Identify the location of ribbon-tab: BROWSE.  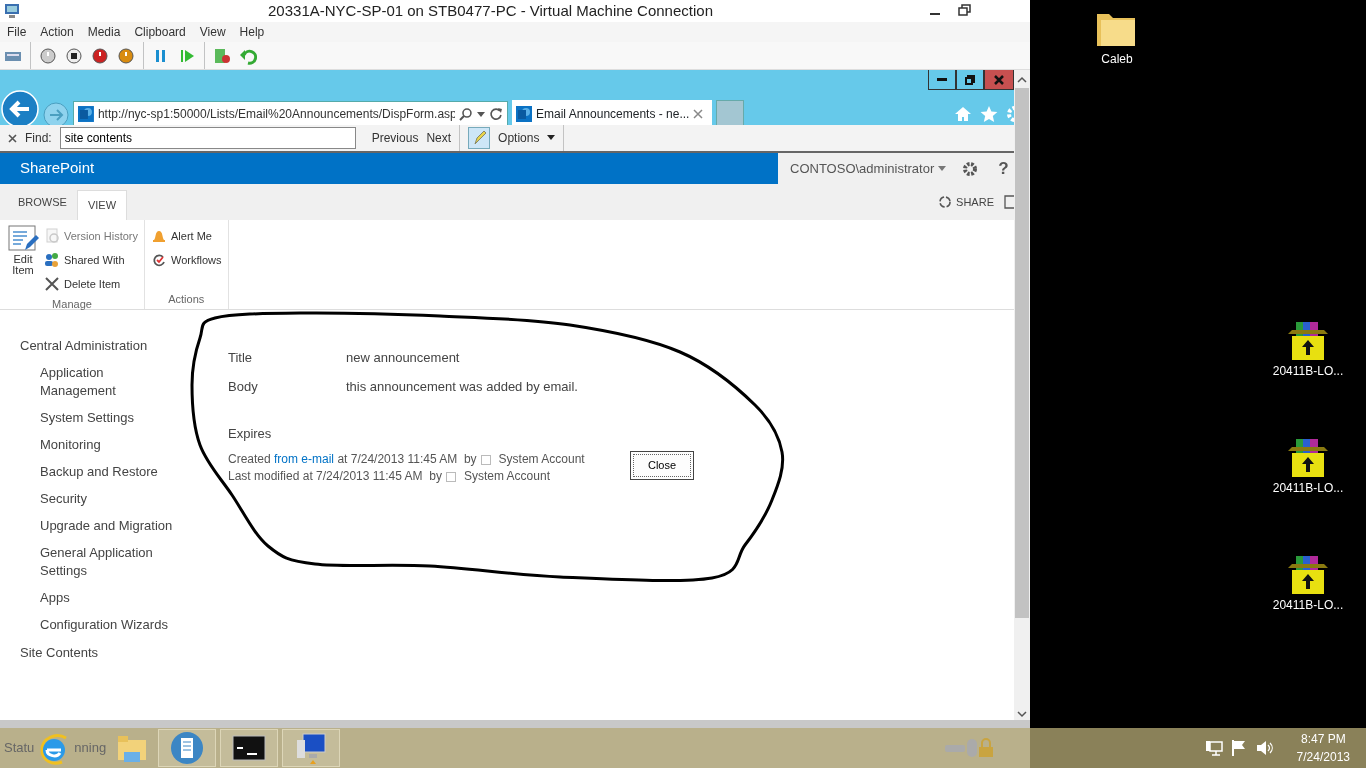
(42, 202).